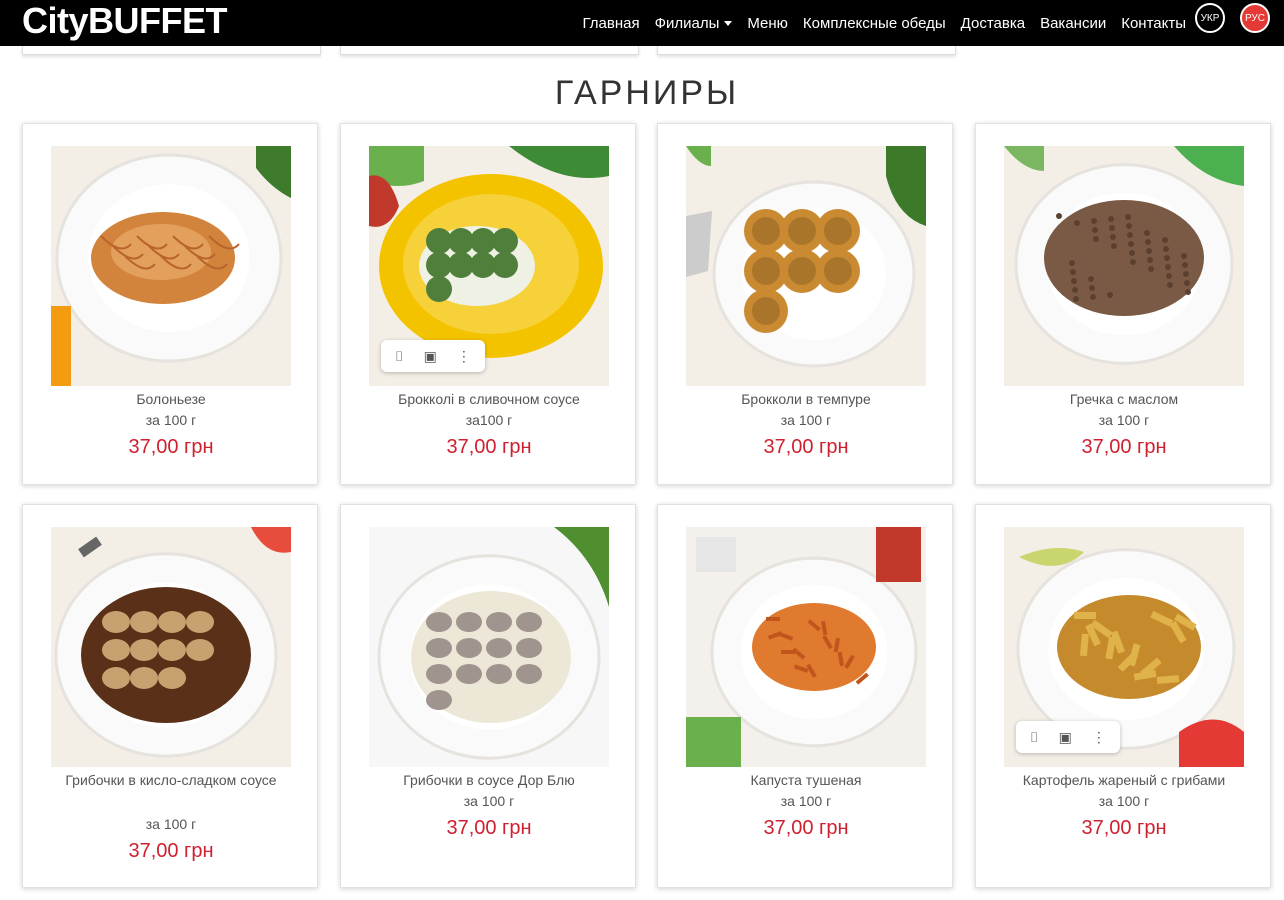 The width and height of the screenshot is (1284, 900). What do you see at coordinates (806, 399) in the screenshot?
I see `product-name: Брокколи в темпуре` at bounding box center [806, 399].